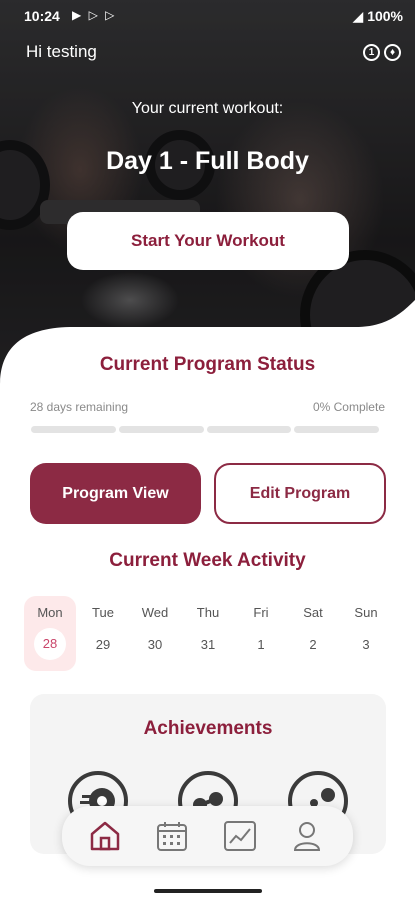  What do you see at coordinates (94, 15) in the screenshot?
I see `notification-icons: ▶ ▷ ▷` at bounding box center [94, 15].